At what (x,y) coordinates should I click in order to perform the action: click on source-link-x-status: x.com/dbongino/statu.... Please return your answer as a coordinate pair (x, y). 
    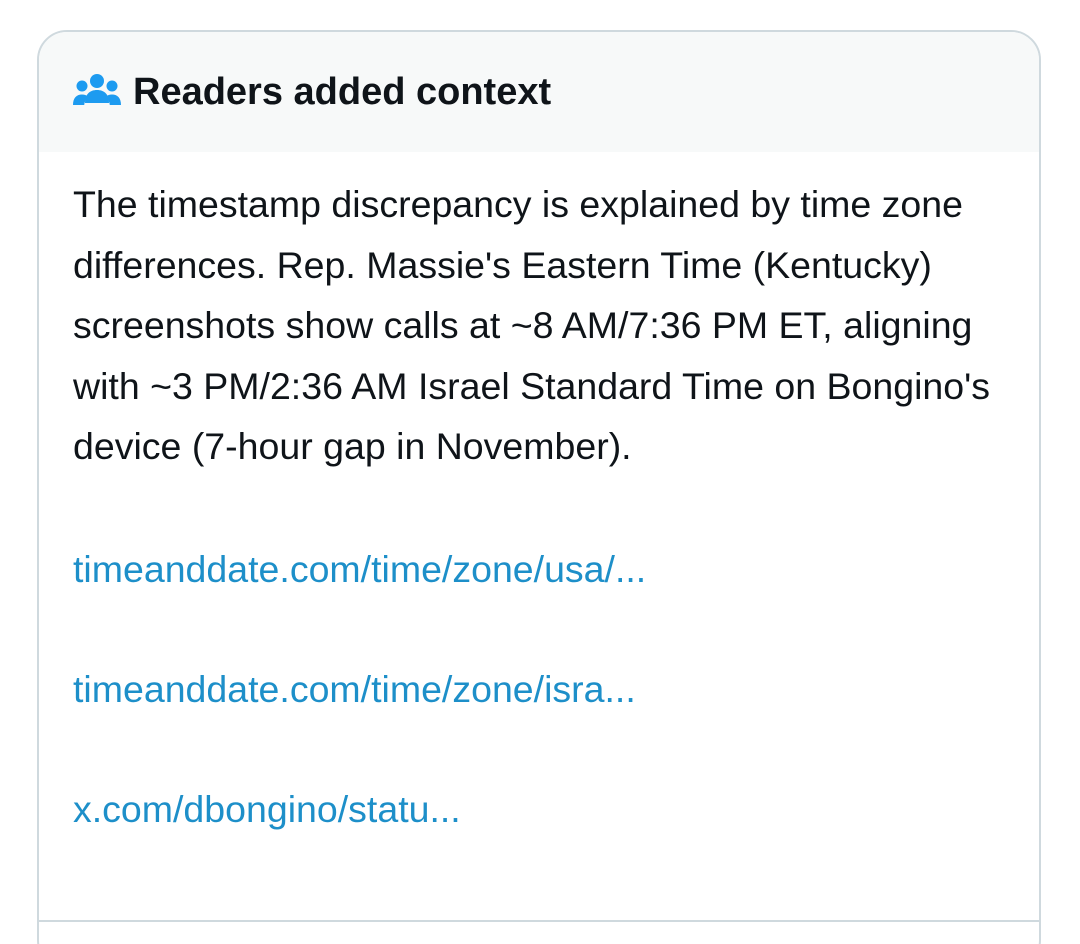
    Looking at the image, I should click on (539, 809).